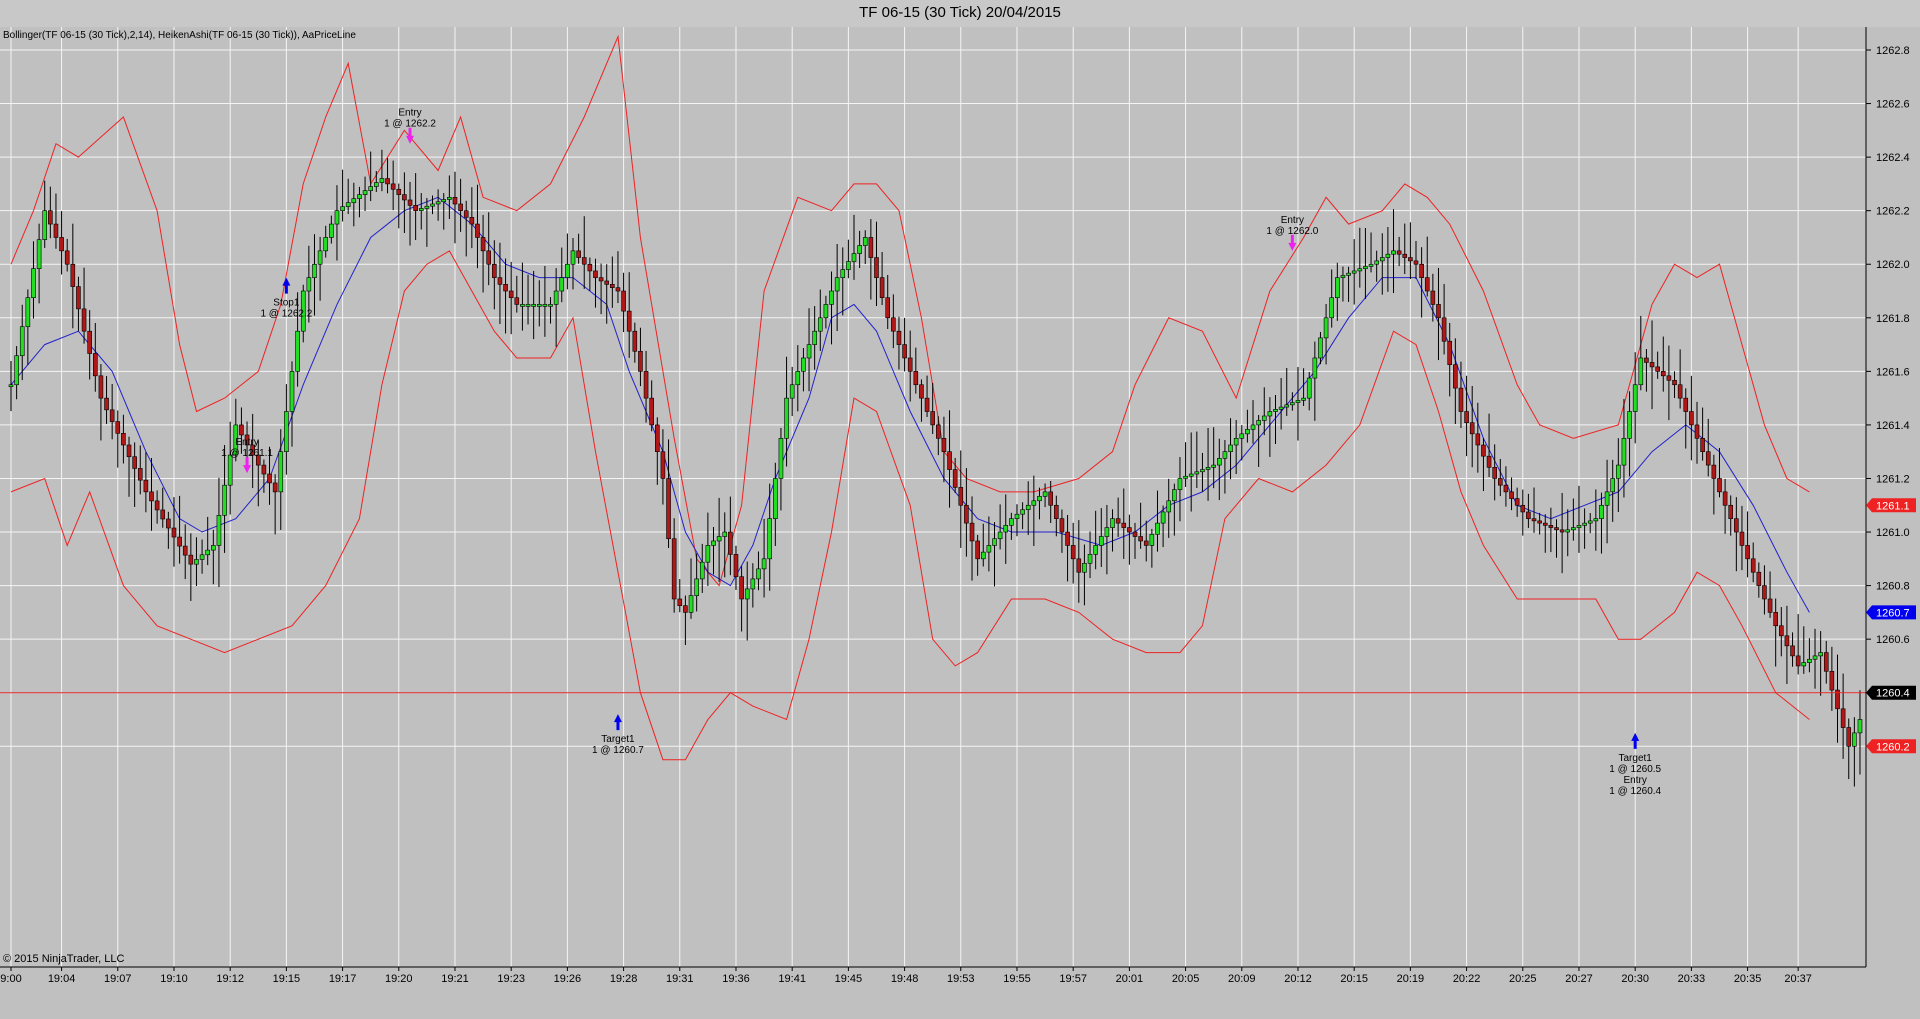 The image size is (1920, 1019). What do you see at coordinates (1893, 479) in the screenshot?
I see `y-axis-label: 1261.2` at bounding box center [1893, 479].